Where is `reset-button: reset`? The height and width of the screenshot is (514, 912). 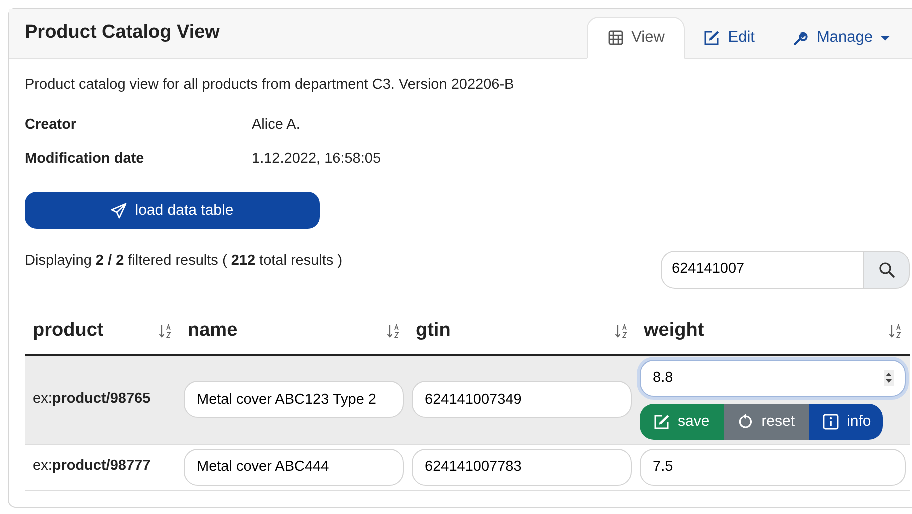 reset-button: reset is located at coordinates (767, 422).